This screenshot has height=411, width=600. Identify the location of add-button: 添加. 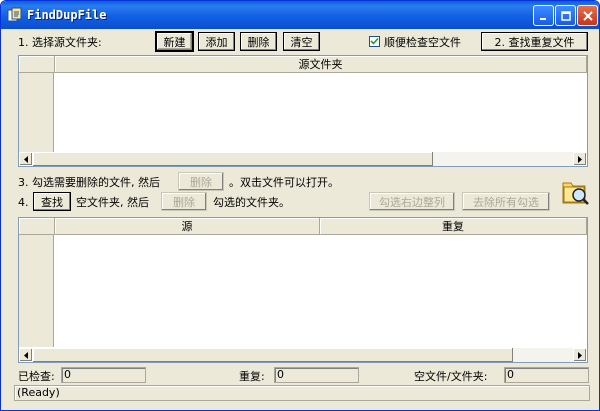
(216, 41).